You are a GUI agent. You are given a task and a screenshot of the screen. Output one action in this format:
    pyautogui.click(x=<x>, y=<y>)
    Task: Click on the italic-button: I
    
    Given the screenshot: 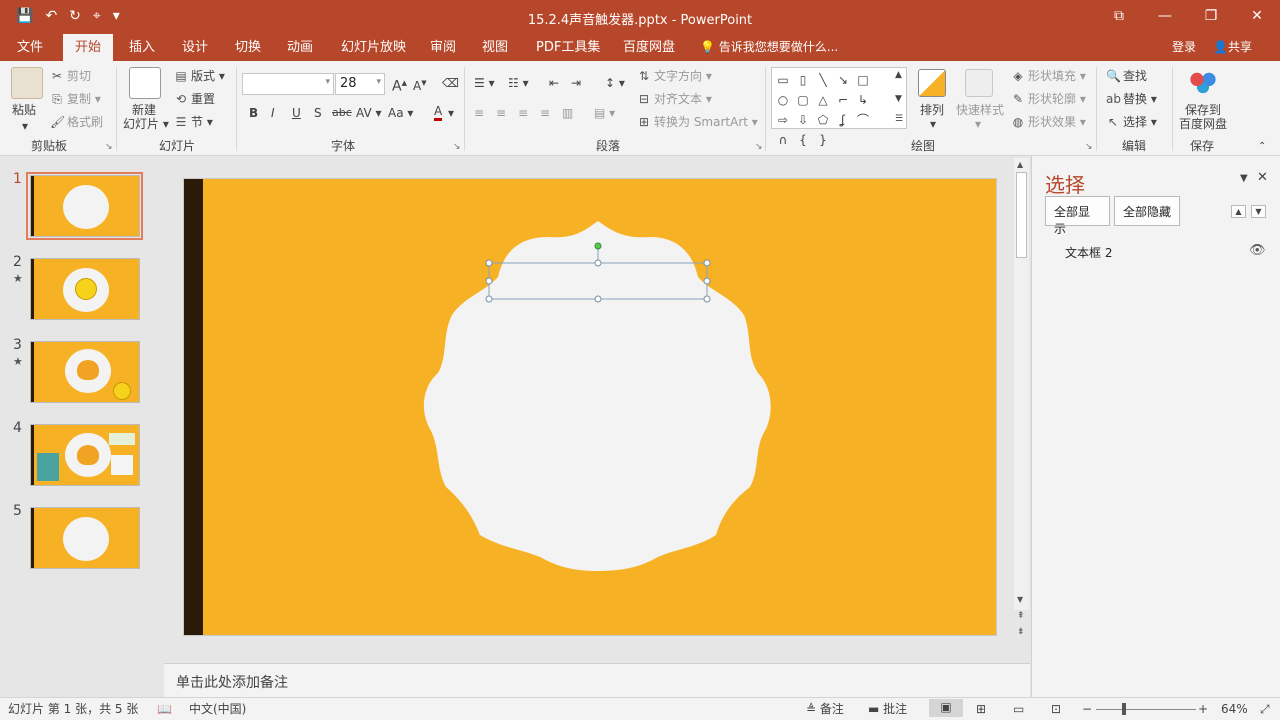 What is the action you would take?
    pyautogui.click(x=273, y=113)
    